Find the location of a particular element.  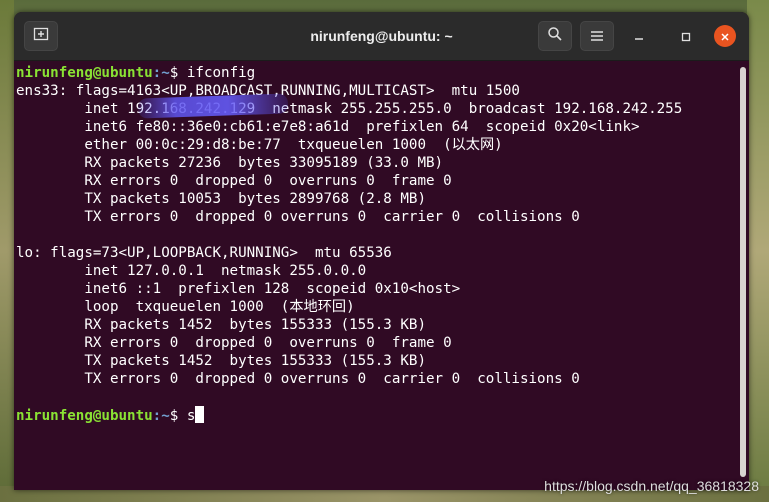

close-button is located at coordinates (725, 36).